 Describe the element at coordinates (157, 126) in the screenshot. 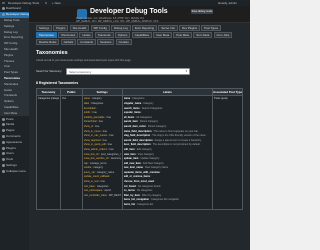

I see `label-value: Parent Category:` at that location.